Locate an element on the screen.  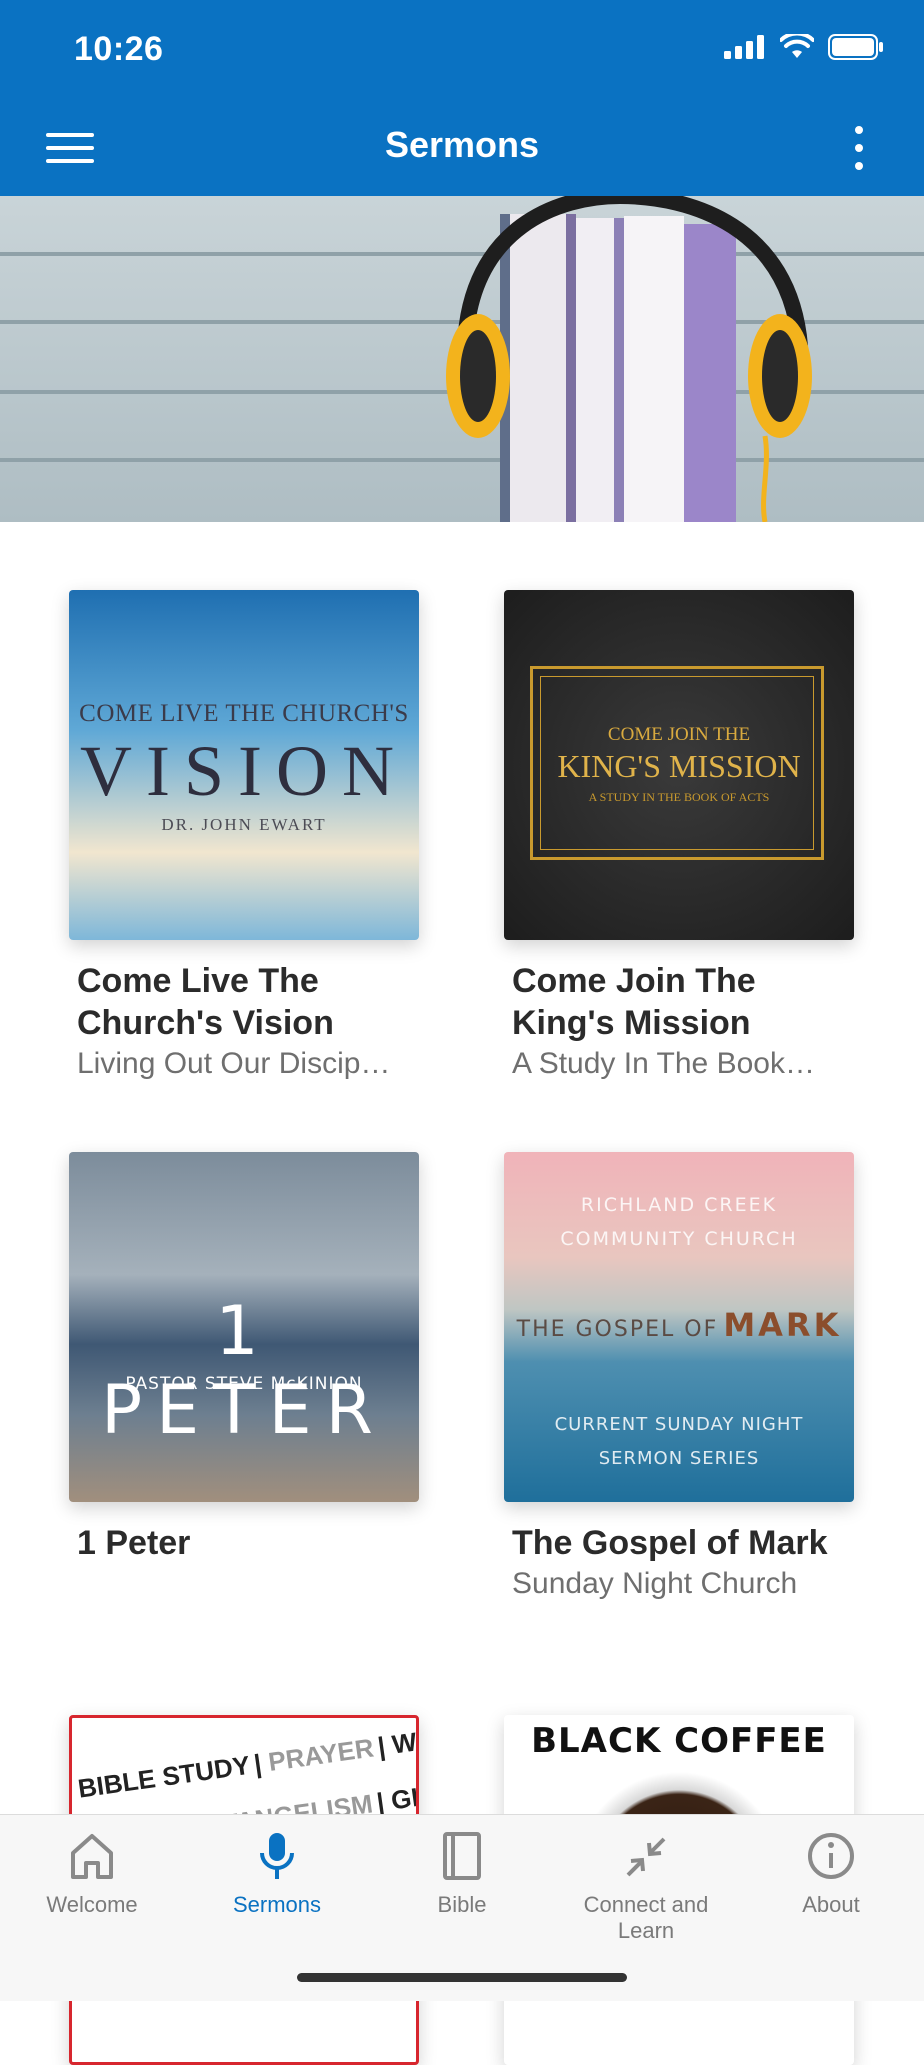
series-title: Come Join The King's Mission is located at coordinates (634, 1002).